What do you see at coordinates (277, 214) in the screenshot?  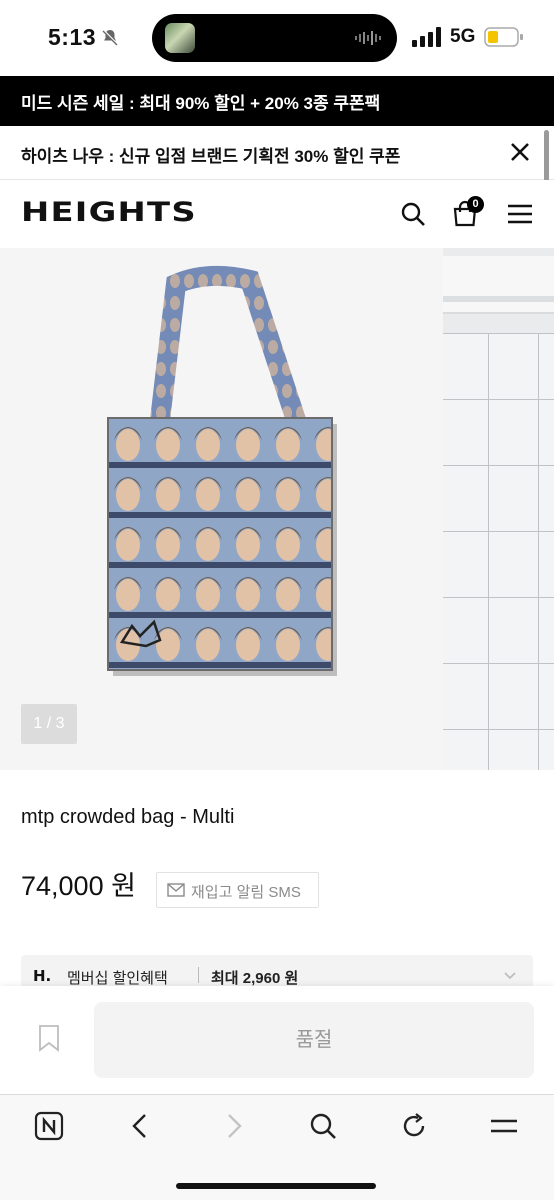 I see `site-header: HEIGHTS` at bounding box center [277, 214].